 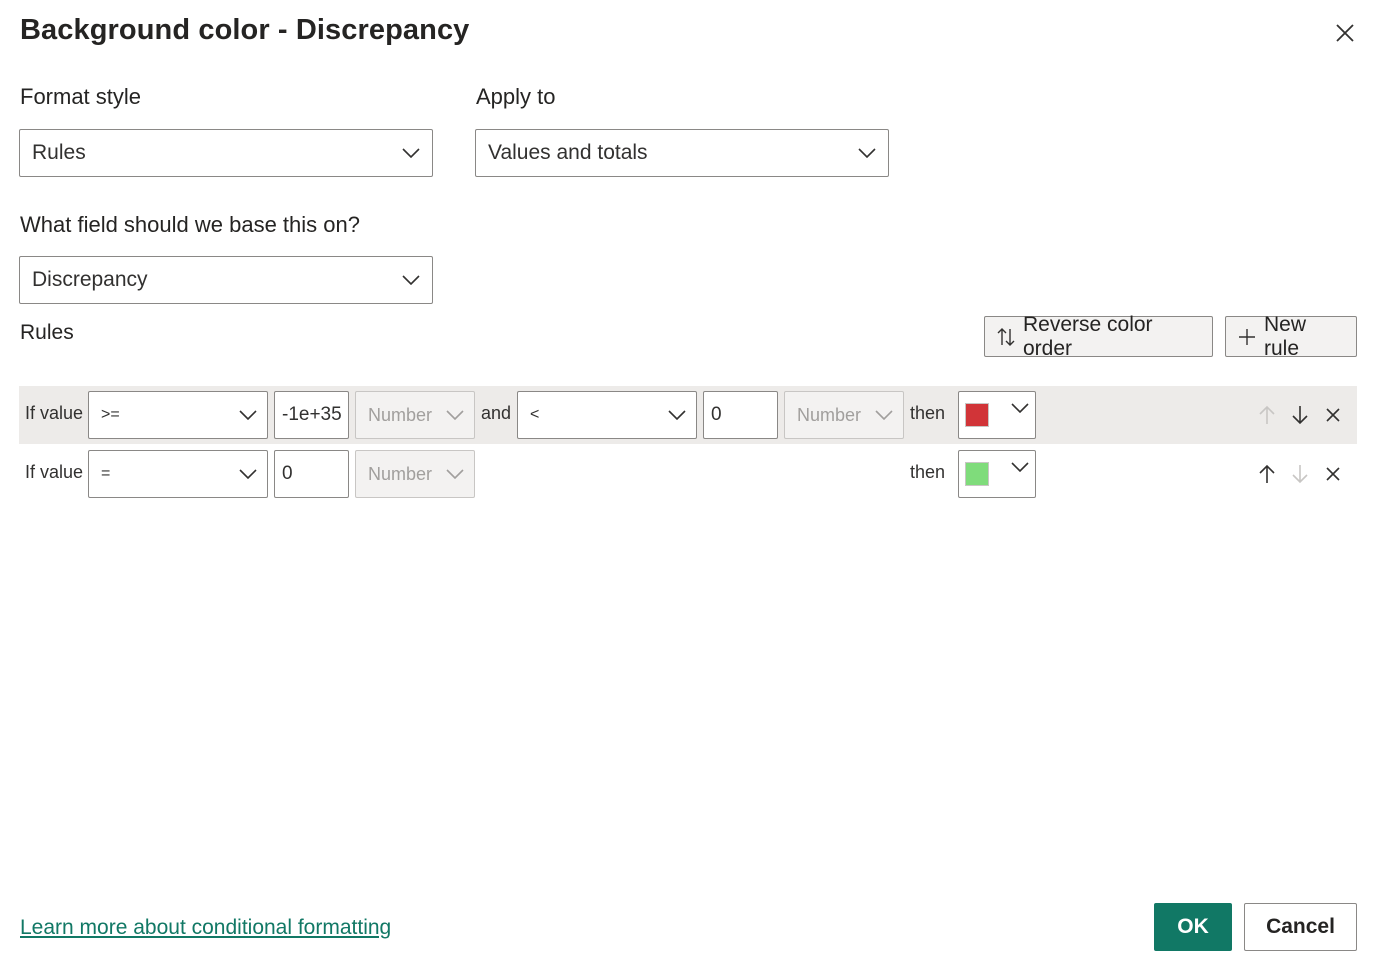 What do you see at coordinates (311, 415) in the screenshot?
I see `rule-1-value-1-input: -1e+35` at bounding box center [311, 415].